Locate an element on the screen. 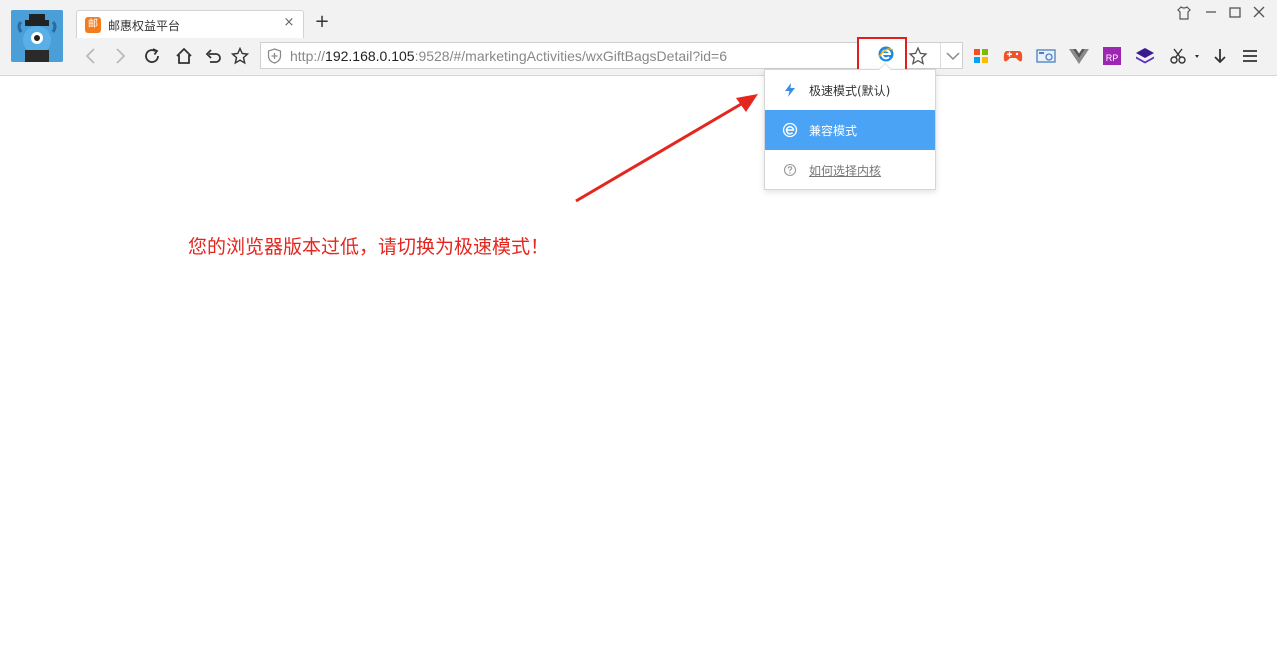  download-button is located at coordinates (1220, 56).